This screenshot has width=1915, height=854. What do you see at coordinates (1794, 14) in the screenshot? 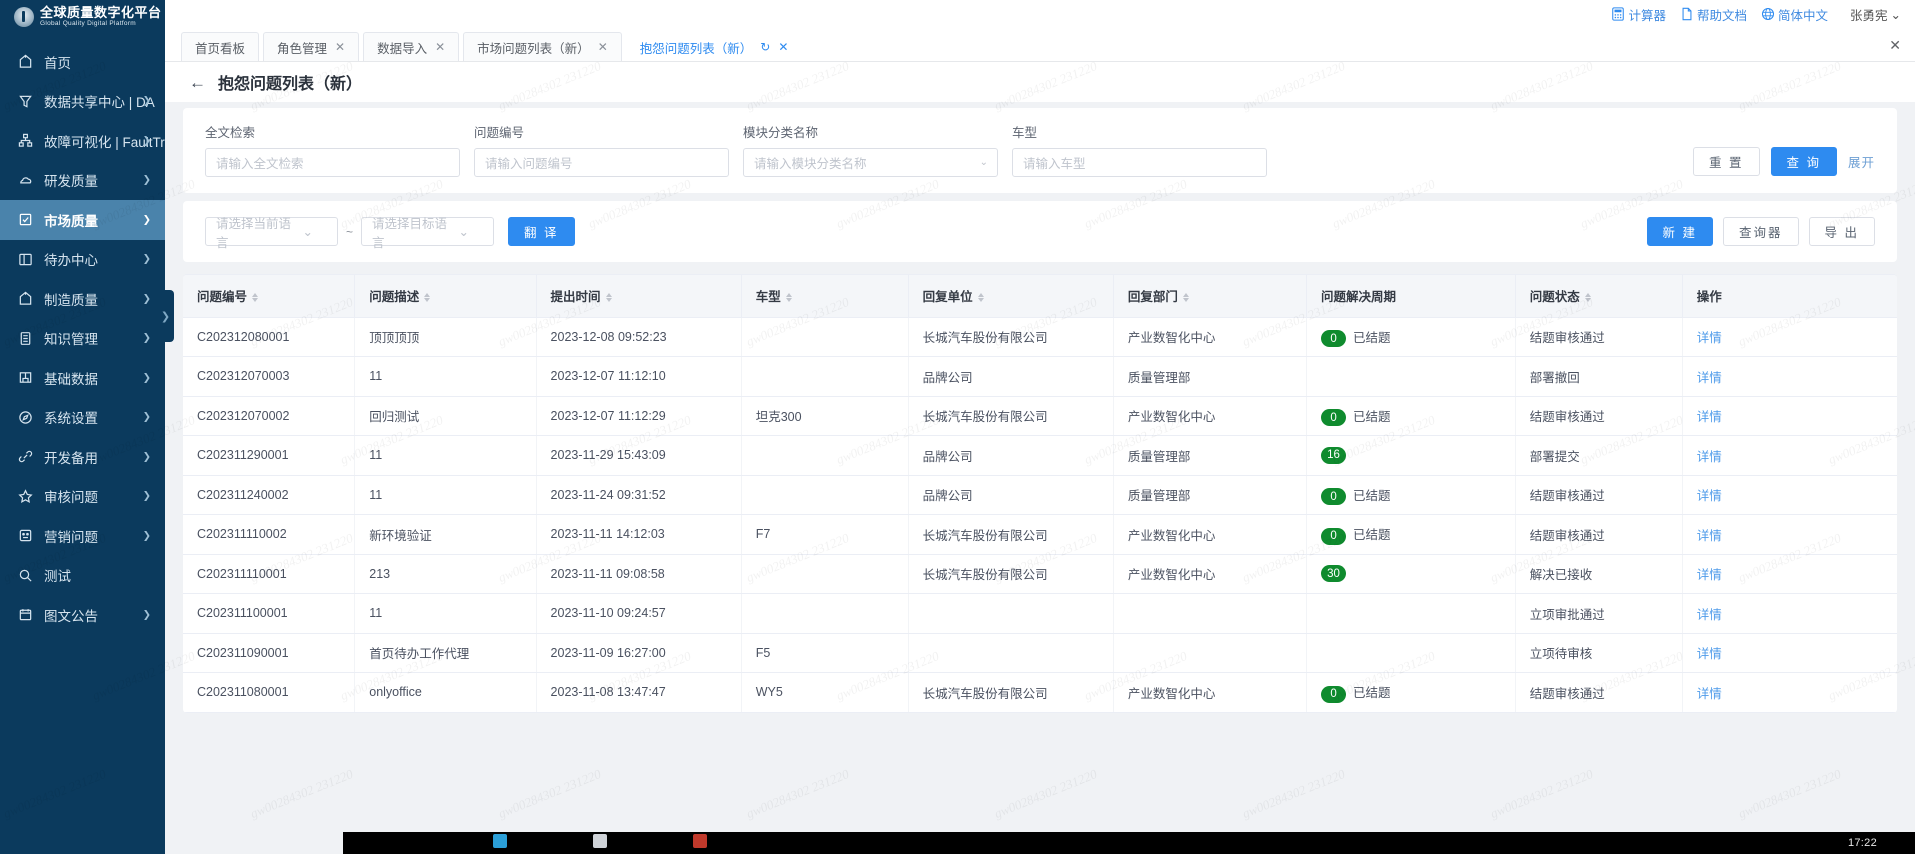
I see `header-item-language: 简体中文` at bounding box center [1794, 14].